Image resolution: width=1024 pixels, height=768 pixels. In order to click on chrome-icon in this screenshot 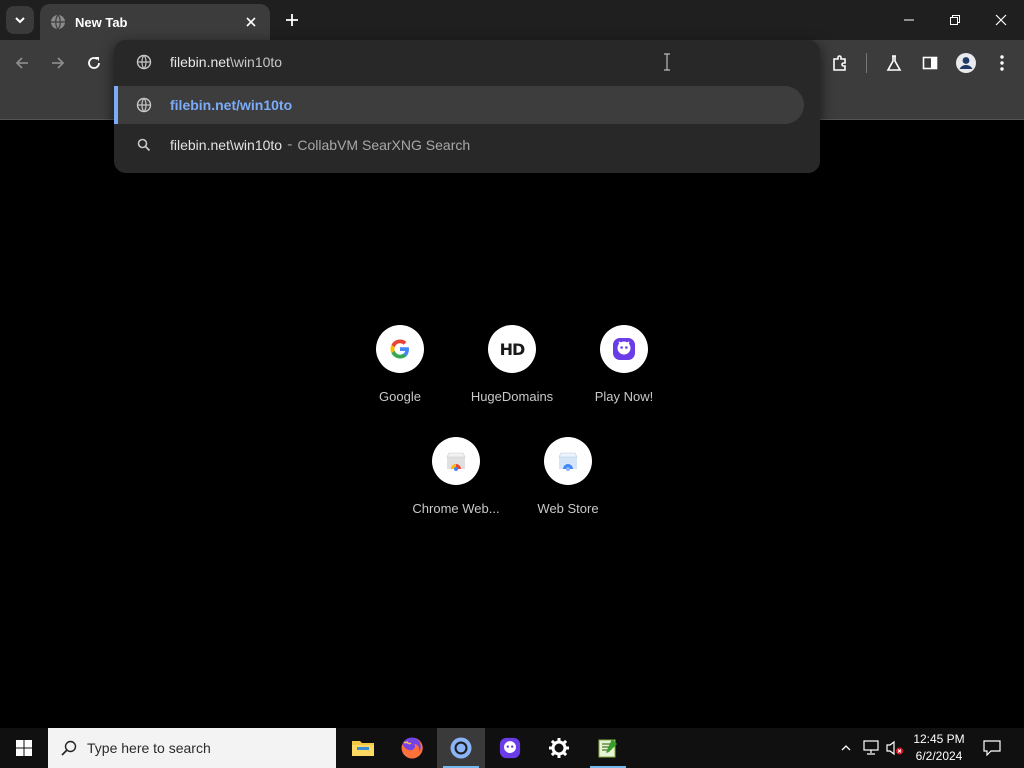, I will do `click(461, 748)`.